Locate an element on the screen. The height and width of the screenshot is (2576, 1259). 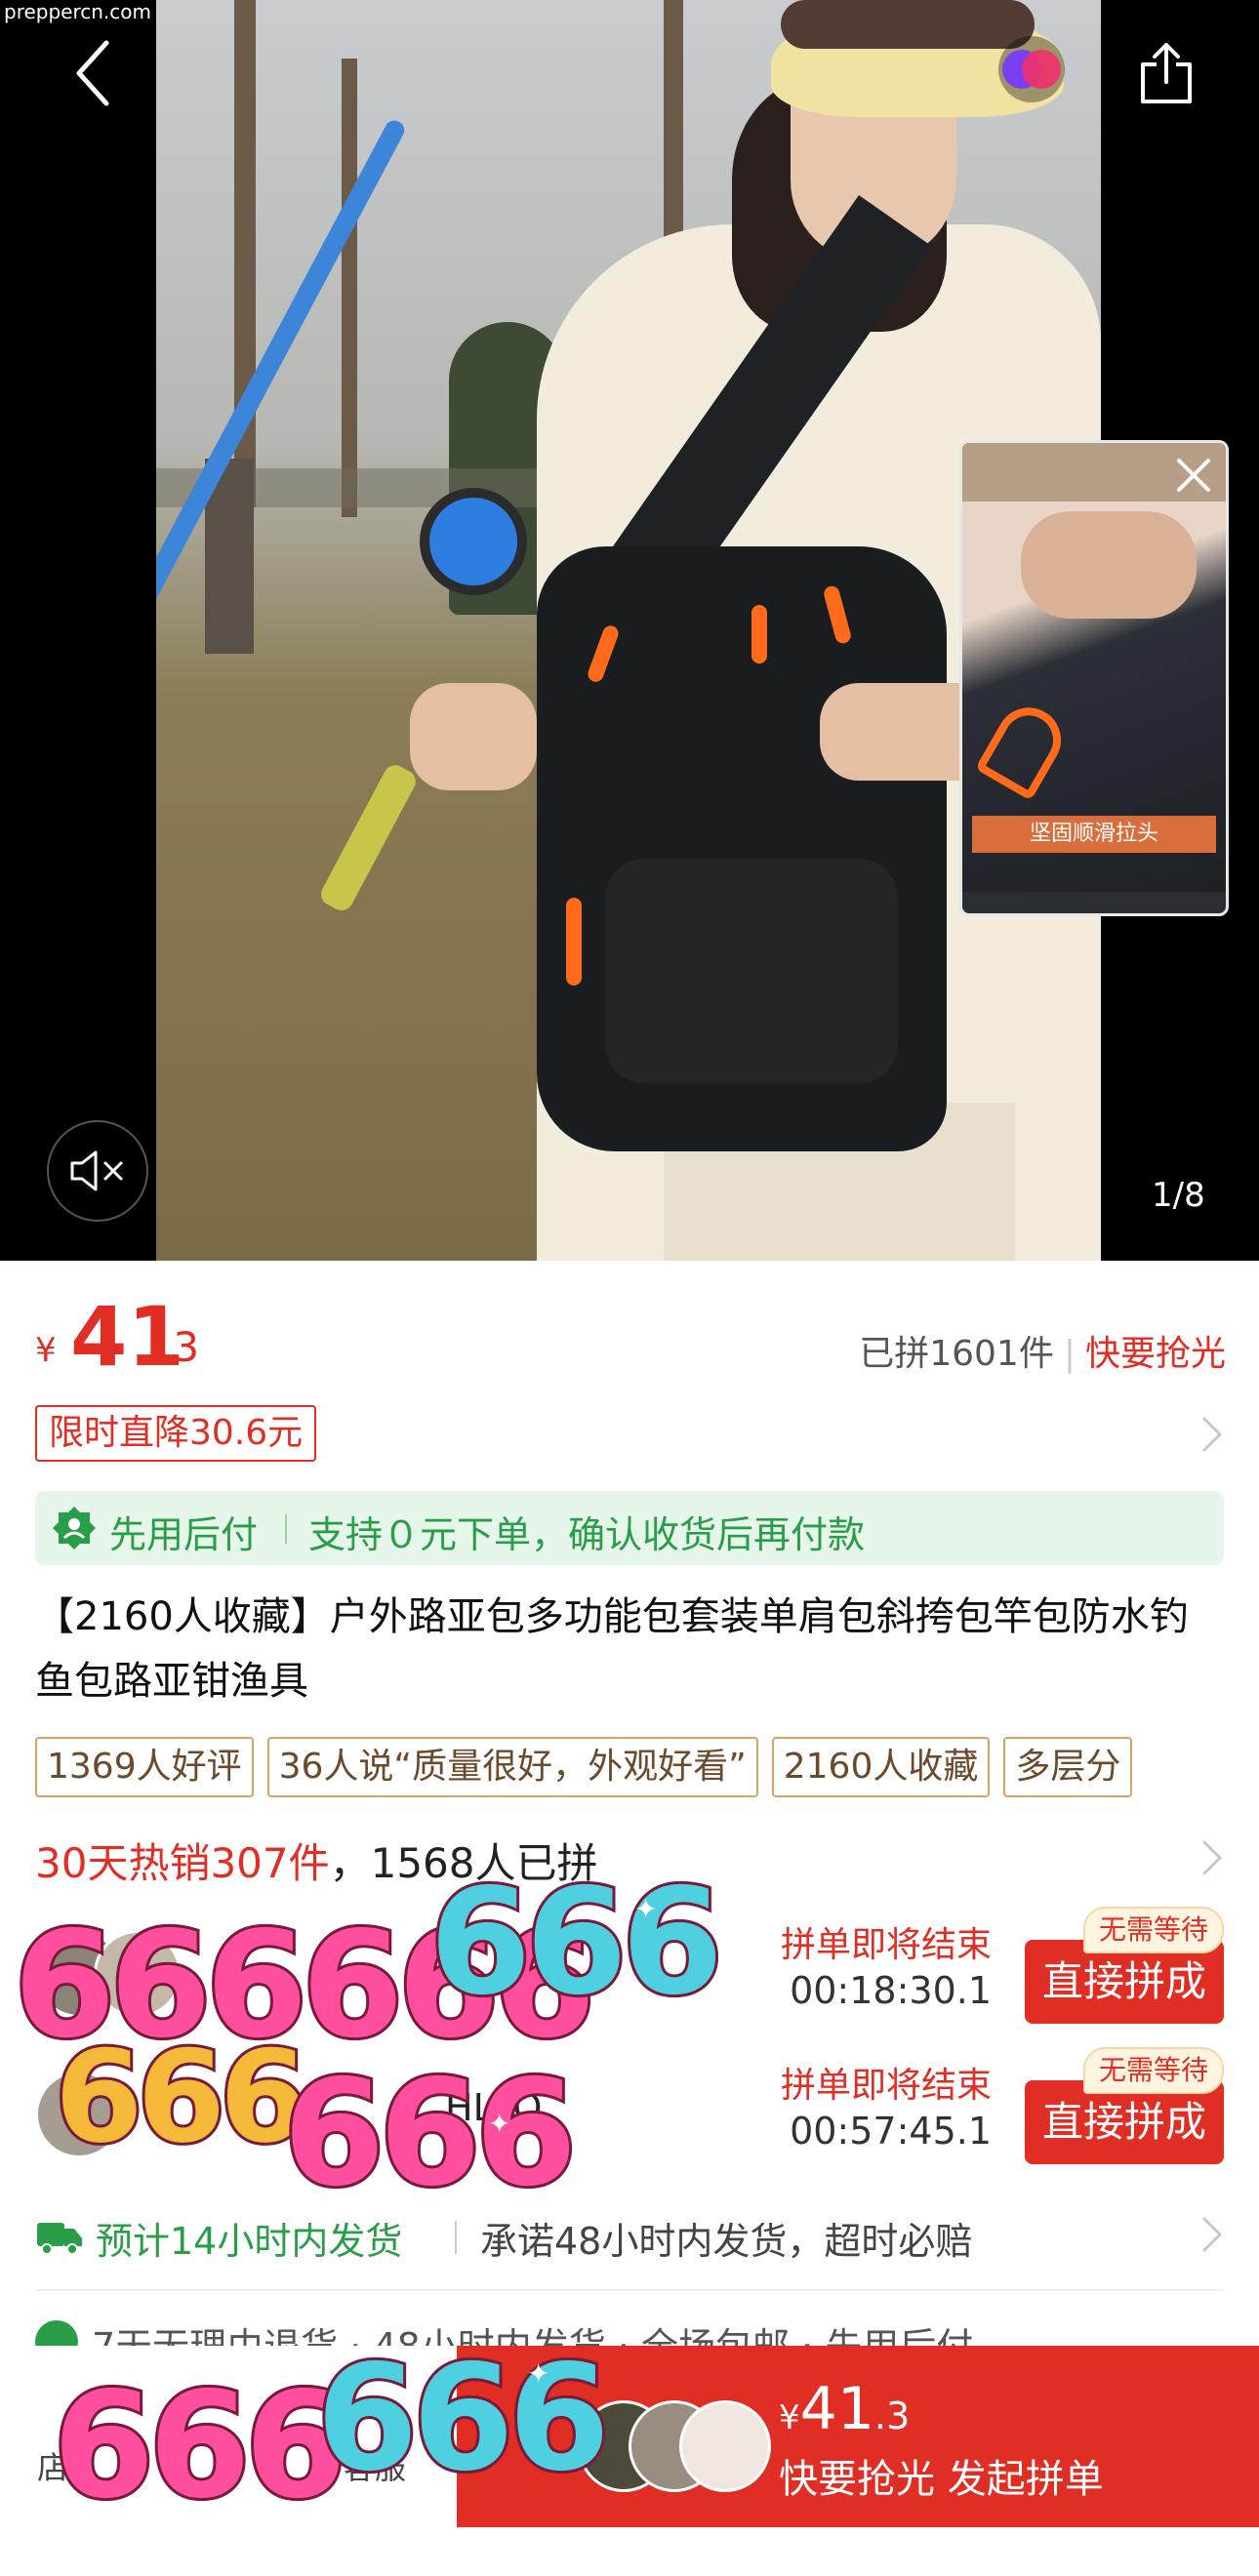
mini-player-caption: 坚固顺滑拉头 is located at coordinates (1094, 834).